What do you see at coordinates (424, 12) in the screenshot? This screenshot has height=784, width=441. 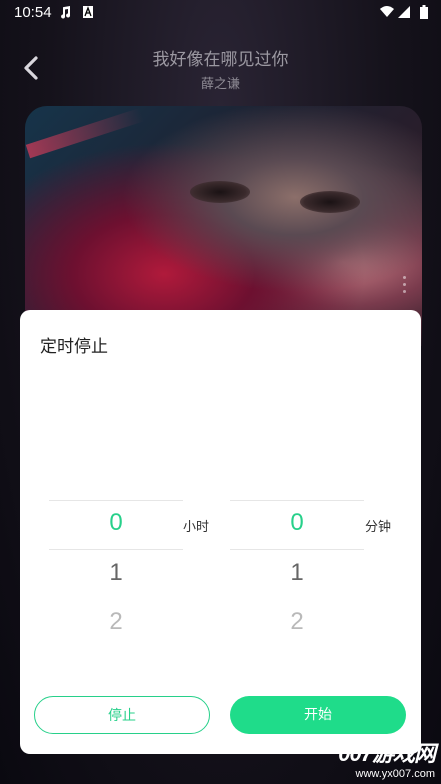 I see `battery-icon` at bounding box center [424, 12].